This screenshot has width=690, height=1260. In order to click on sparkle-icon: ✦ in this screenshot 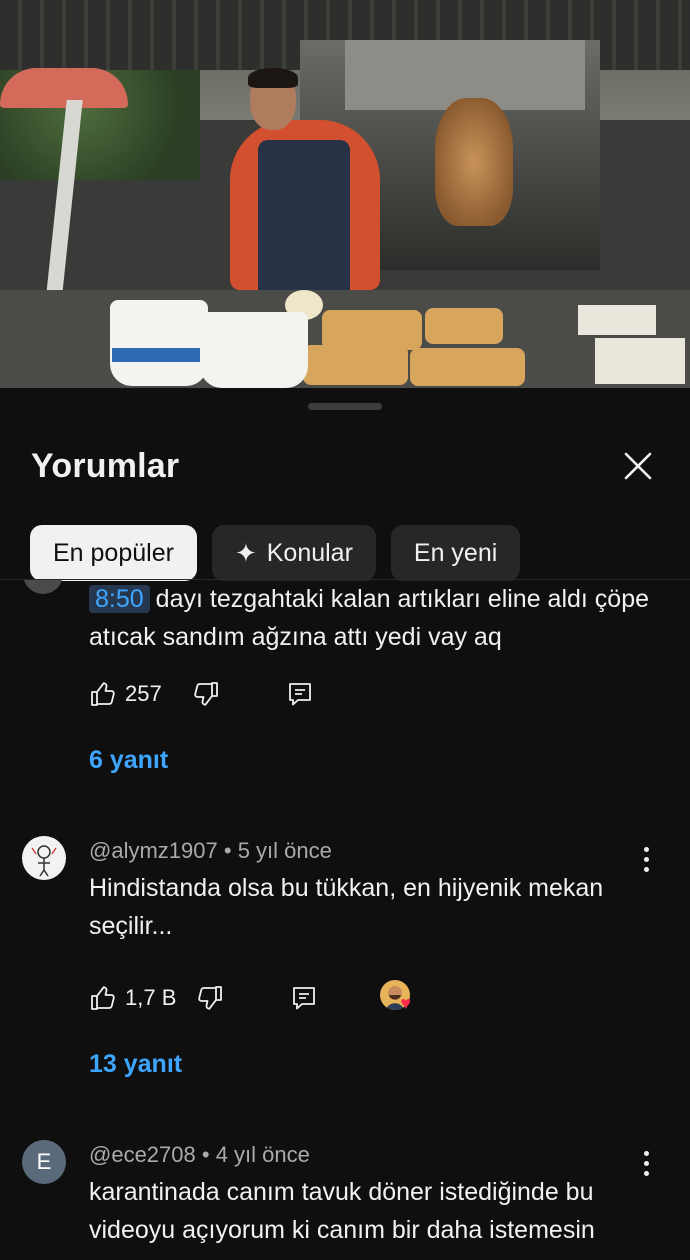, I will do `click(245, 552)`.